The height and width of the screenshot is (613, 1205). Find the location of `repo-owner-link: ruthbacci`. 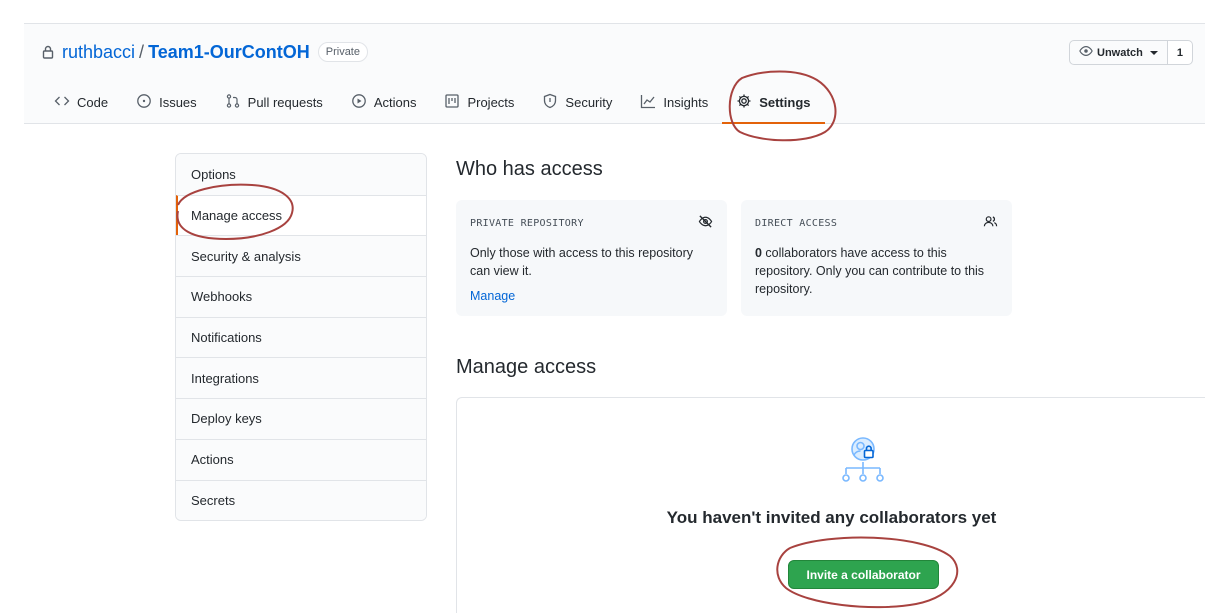

repo-owner-link: ruthbacci is located at coordinates (98, 52).